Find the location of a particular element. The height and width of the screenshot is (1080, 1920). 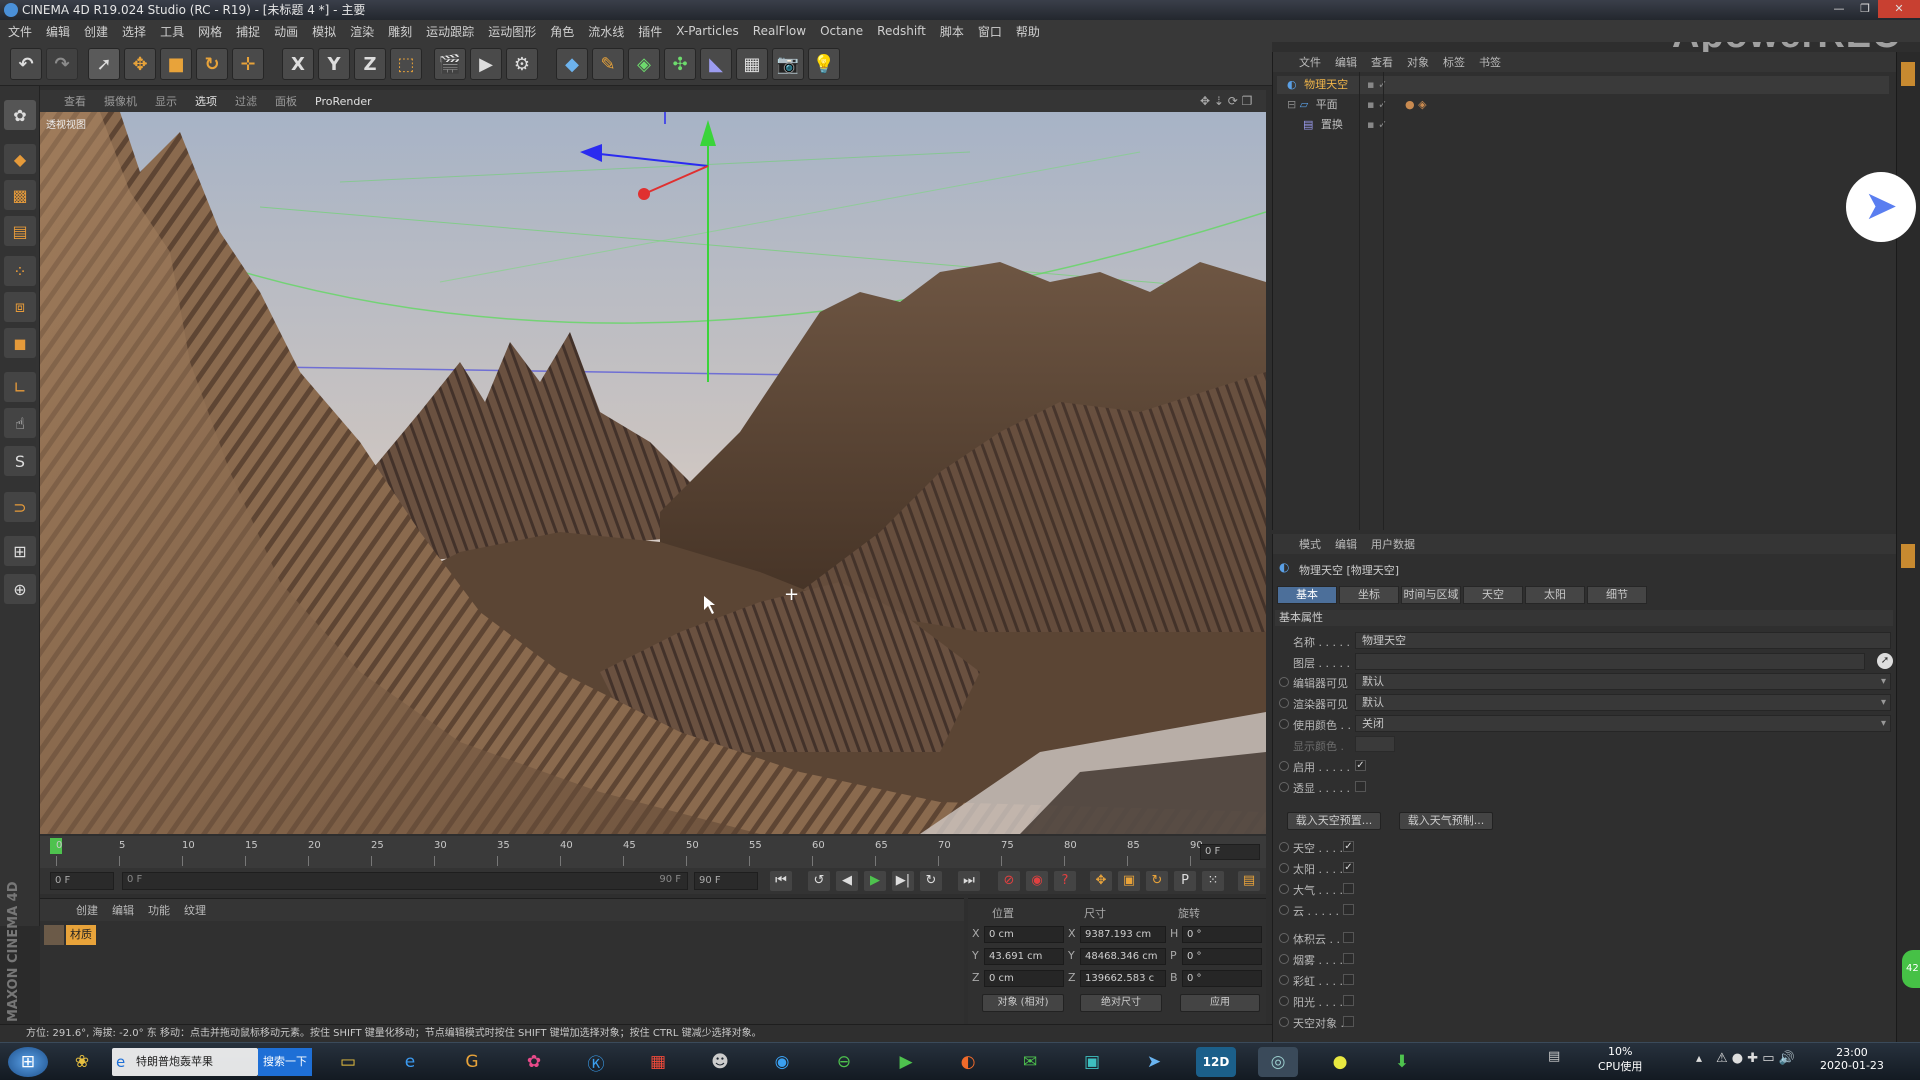

magnet-icon: ⊃ is located at coordinates (20, 507).